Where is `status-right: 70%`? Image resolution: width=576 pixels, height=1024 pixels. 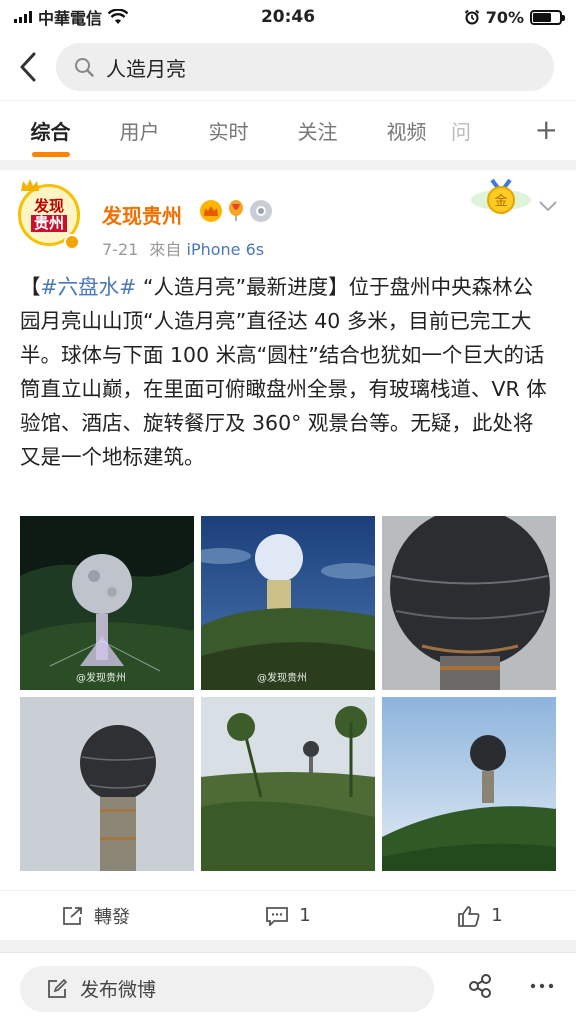 status-right: 70% is located at coordinates (514, 17).